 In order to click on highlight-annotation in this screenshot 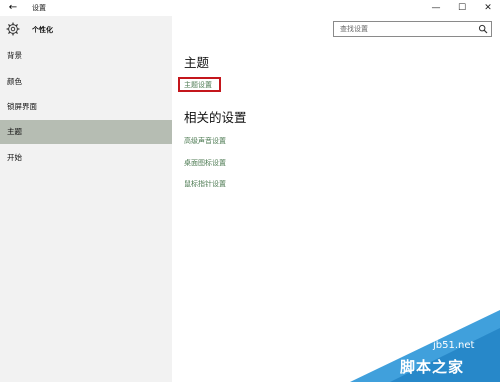, I will do `click(199, 84)`.